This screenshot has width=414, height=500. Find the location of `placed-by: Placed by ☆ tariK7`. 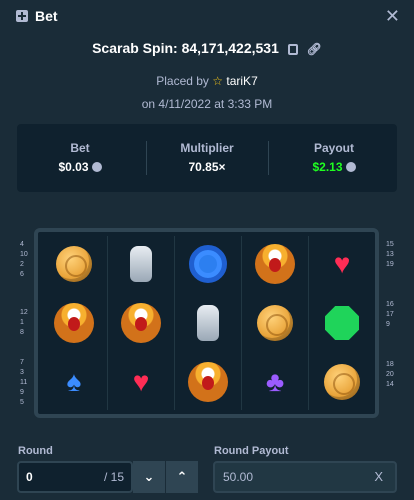

placed-by: Placed by ☆ tariK7 is located at coordinates (207, 81).